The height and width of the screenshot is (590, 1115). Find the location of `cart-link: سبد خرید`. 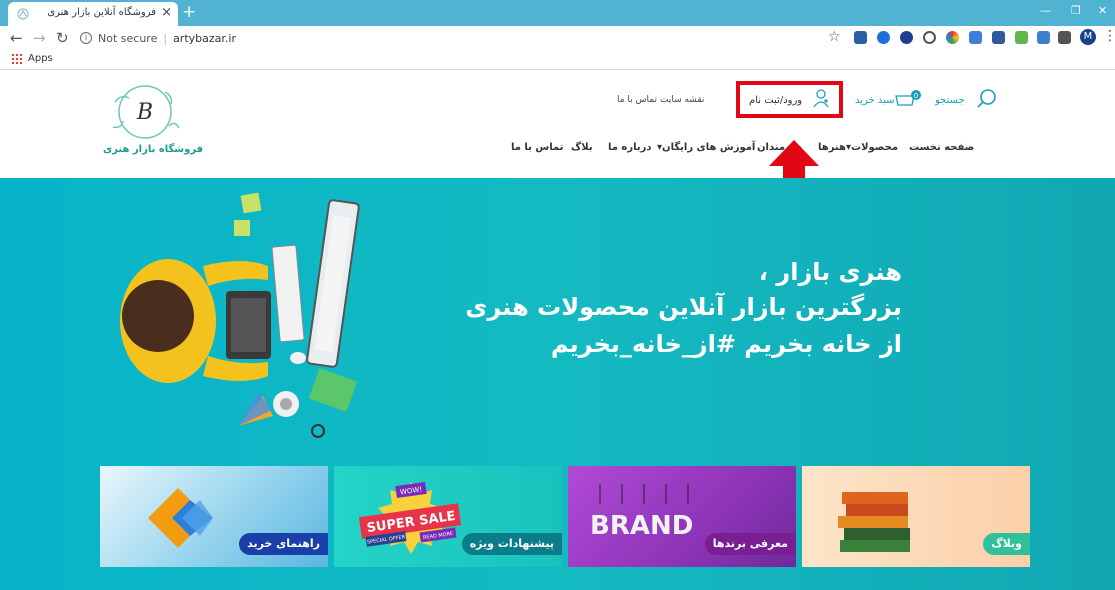

cart-link: سبد خرید is located at coordinates (875, 100).